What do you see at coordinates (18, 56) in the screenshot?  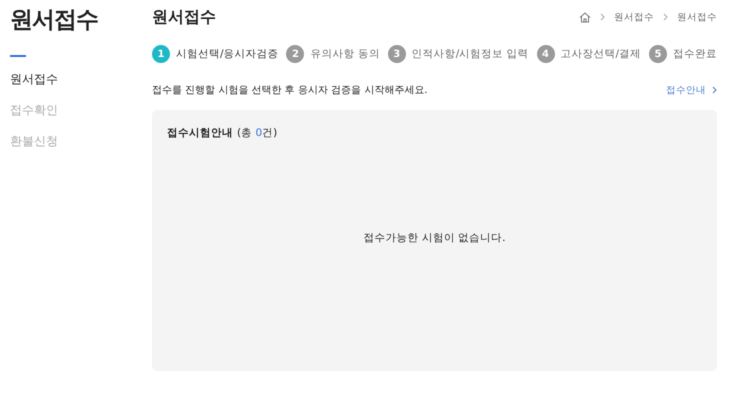 I see `title-underline` at bounding box center [18, 56].